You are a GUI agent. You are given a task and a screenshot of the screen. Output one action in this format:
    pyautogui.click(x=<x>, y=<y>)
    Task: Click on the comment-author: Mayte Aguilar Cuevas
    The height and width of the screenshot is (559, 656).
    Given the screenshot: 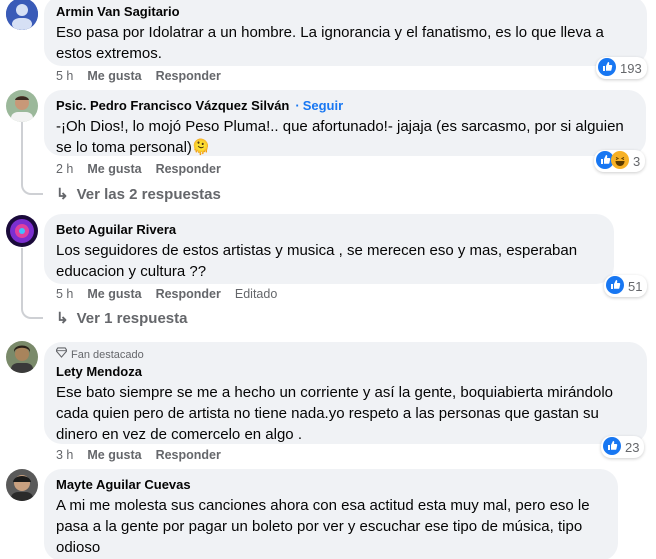 What is the action you would take?
    pyautogui.click(x=331, y=484)
    